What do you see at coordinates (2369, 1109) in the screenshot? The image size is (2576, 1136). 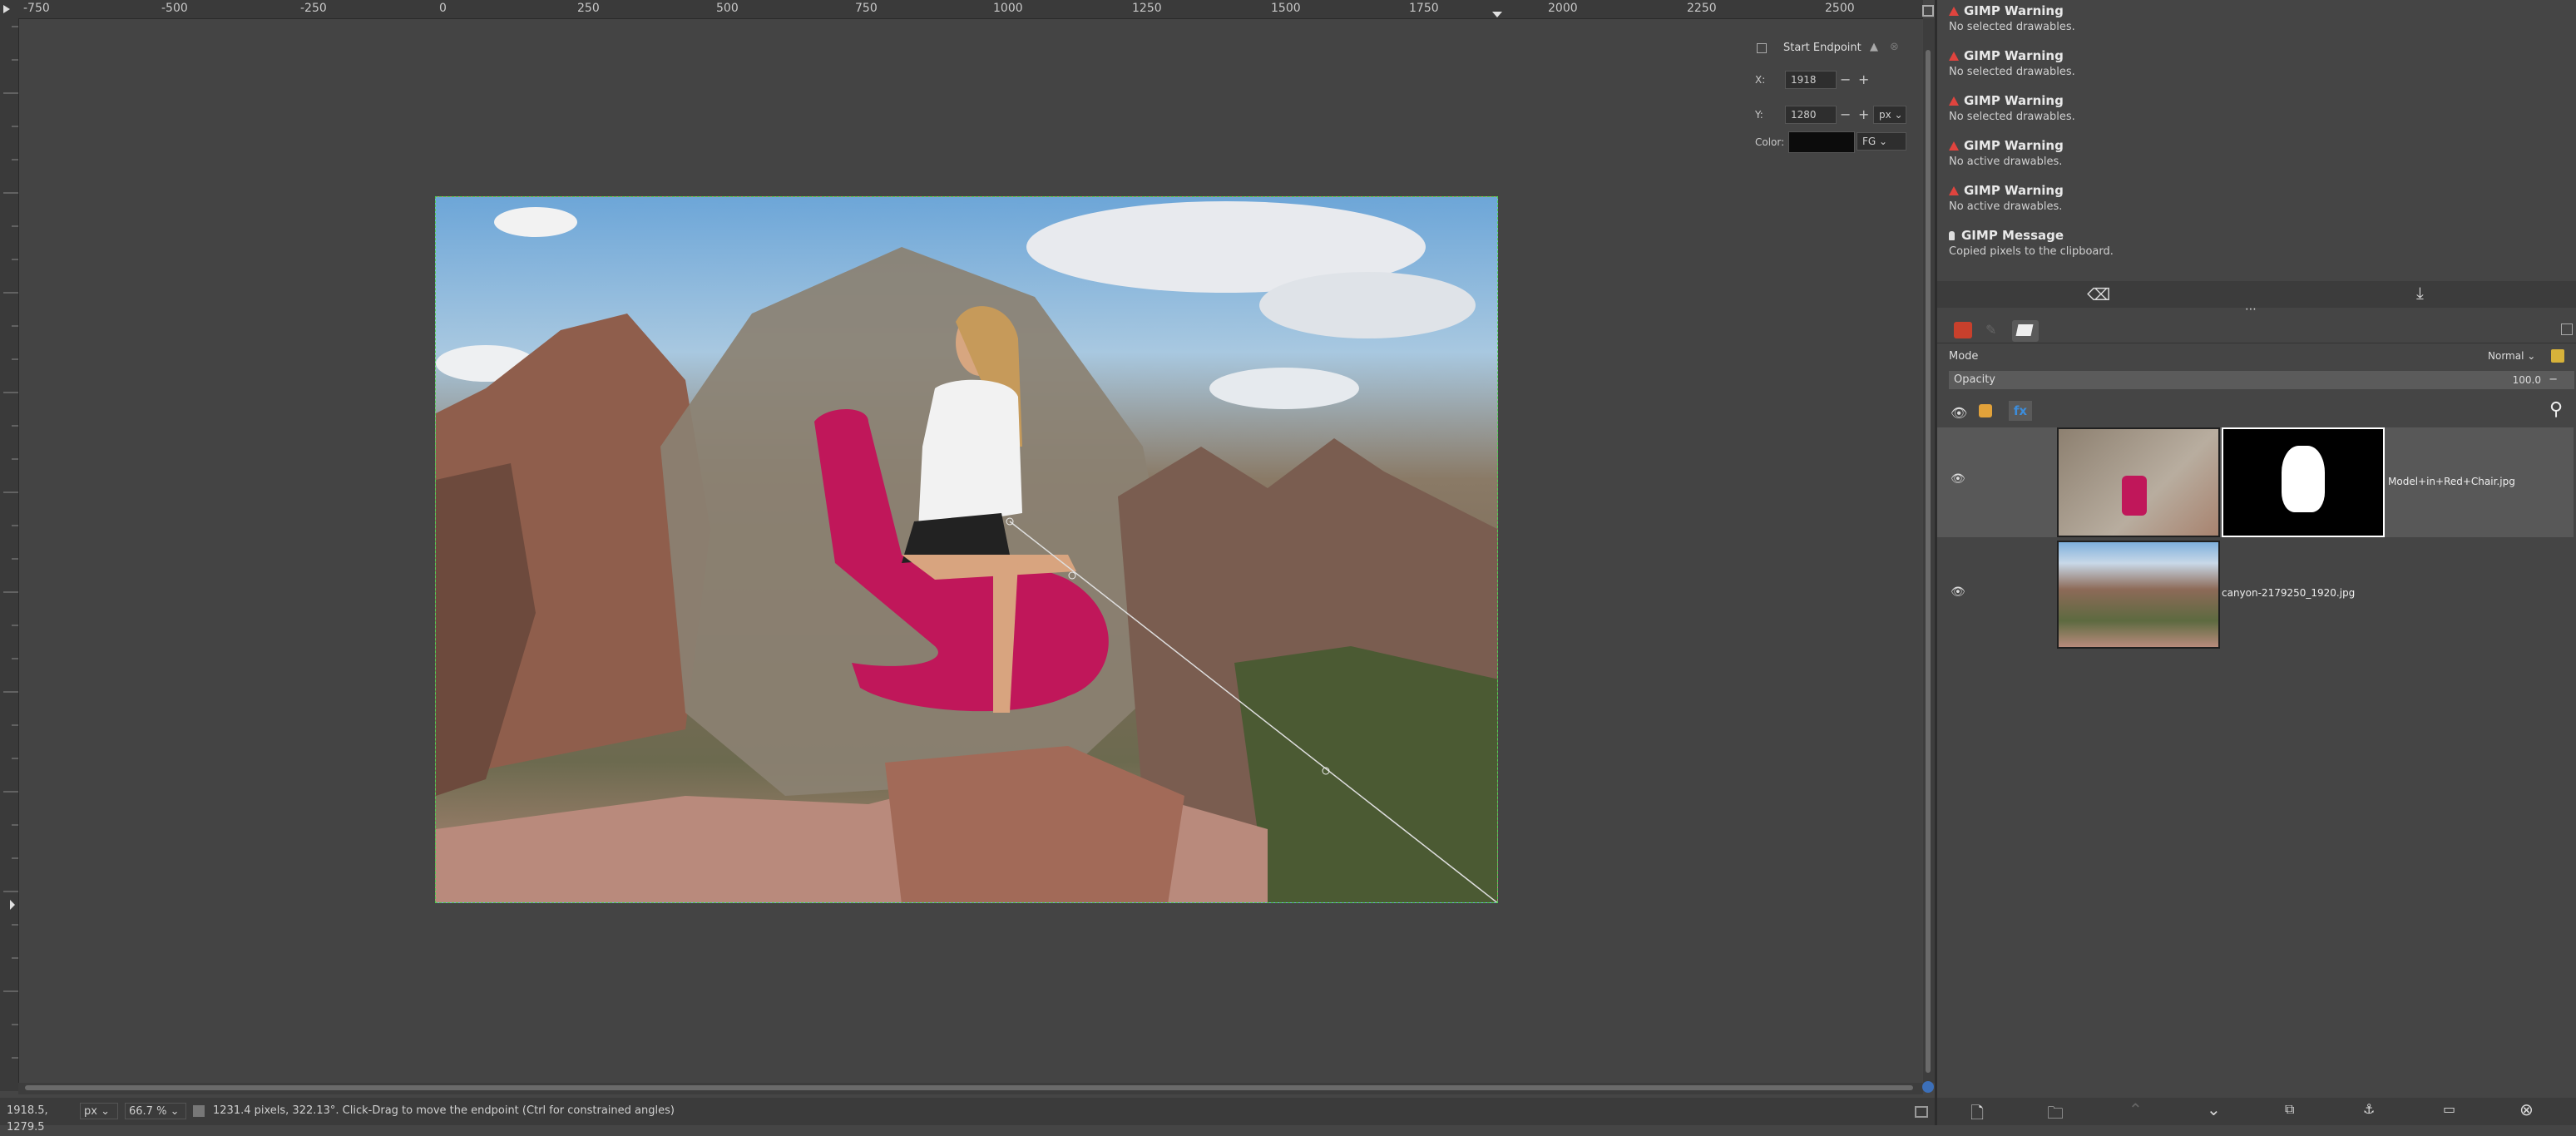 I see `anchor-layer-icon: ⚓` at bounding box center [2369, 1109].